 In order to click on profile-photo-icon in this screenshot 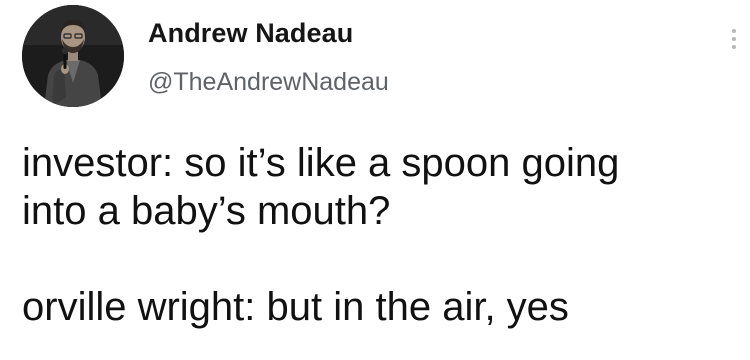, I will do `click(73, 56)`.